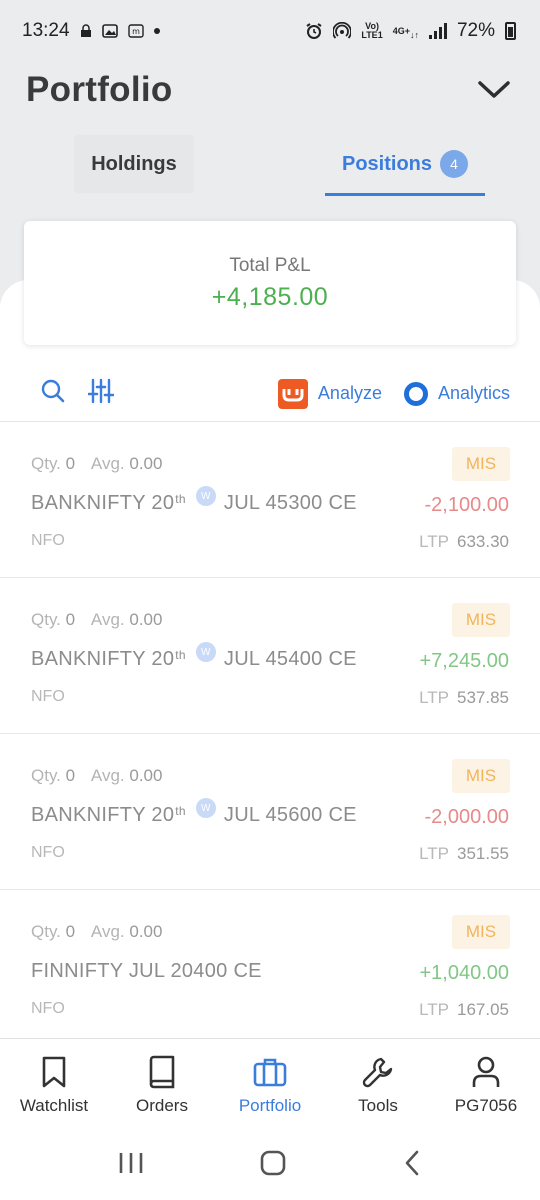 The image size is (540, 1200). What do you see at coordinates (270, 1105) in the screenshot?
I see `nav-portfolio-label: Portfolio` at bounding box center [270, 1105].